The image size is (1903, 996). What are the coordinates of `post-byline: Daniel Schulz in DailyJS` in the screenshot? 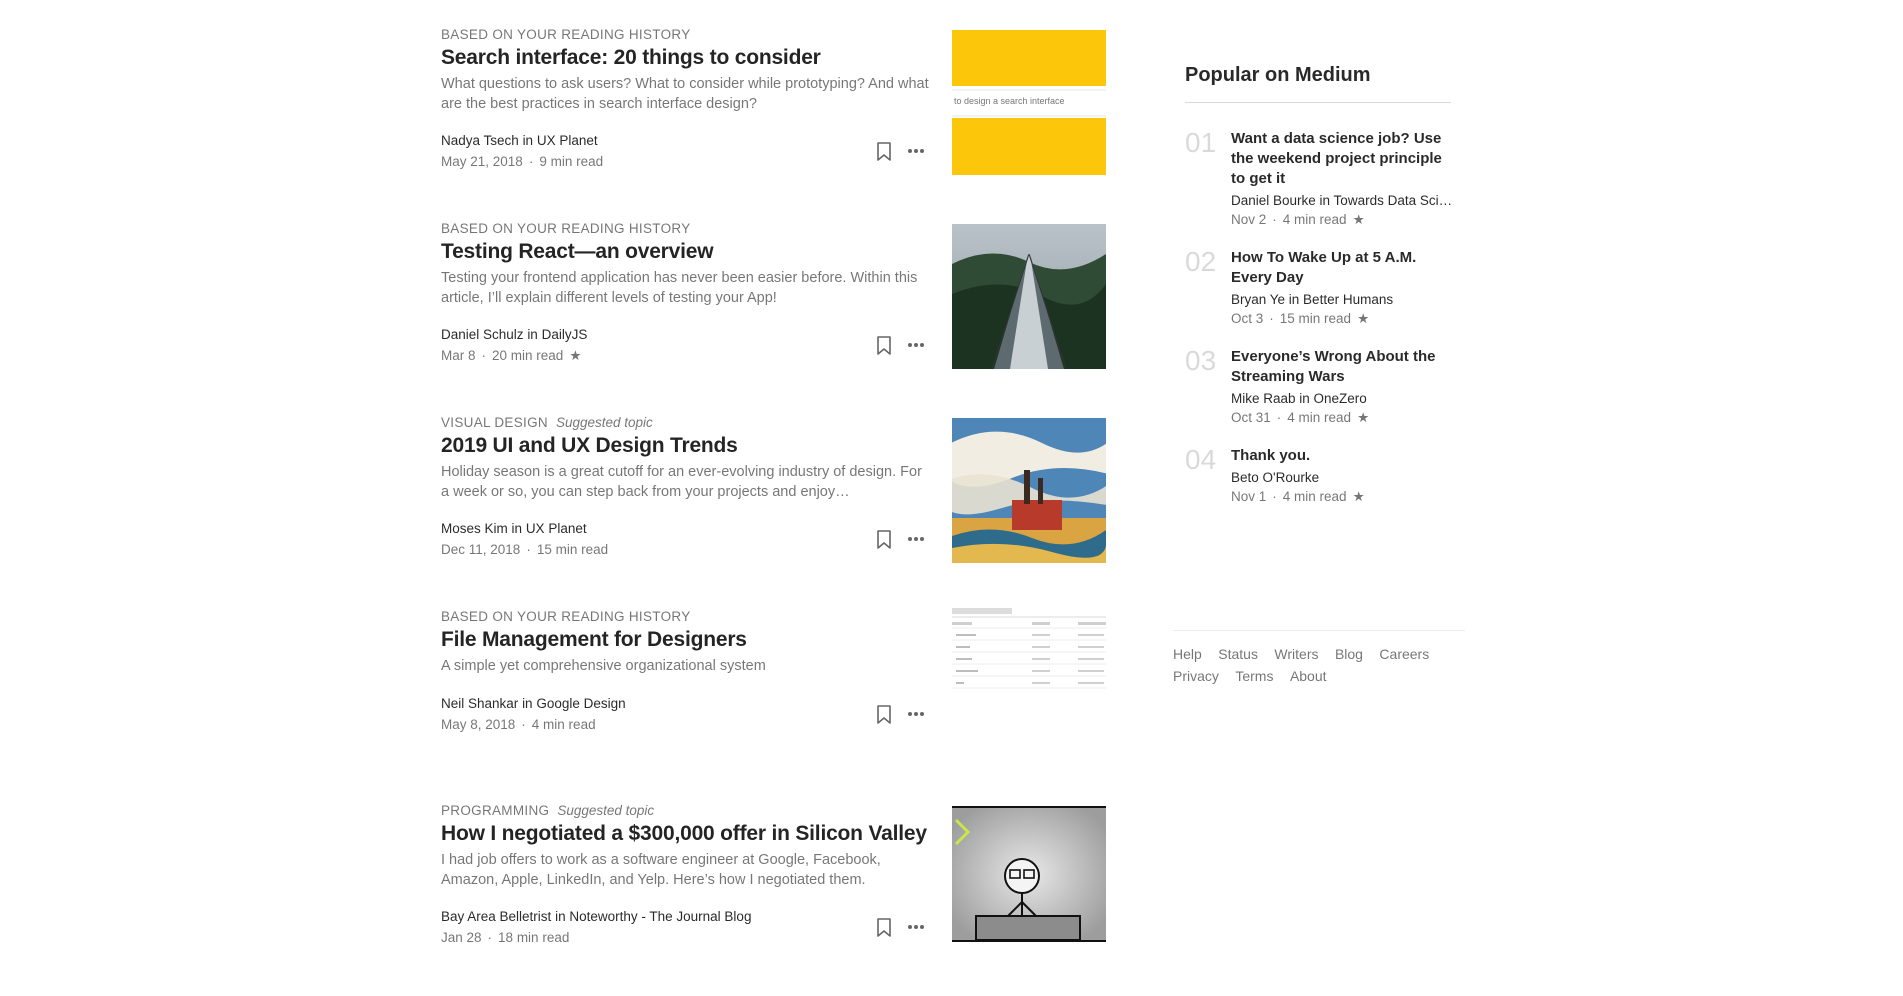 It's located at (514, 334).